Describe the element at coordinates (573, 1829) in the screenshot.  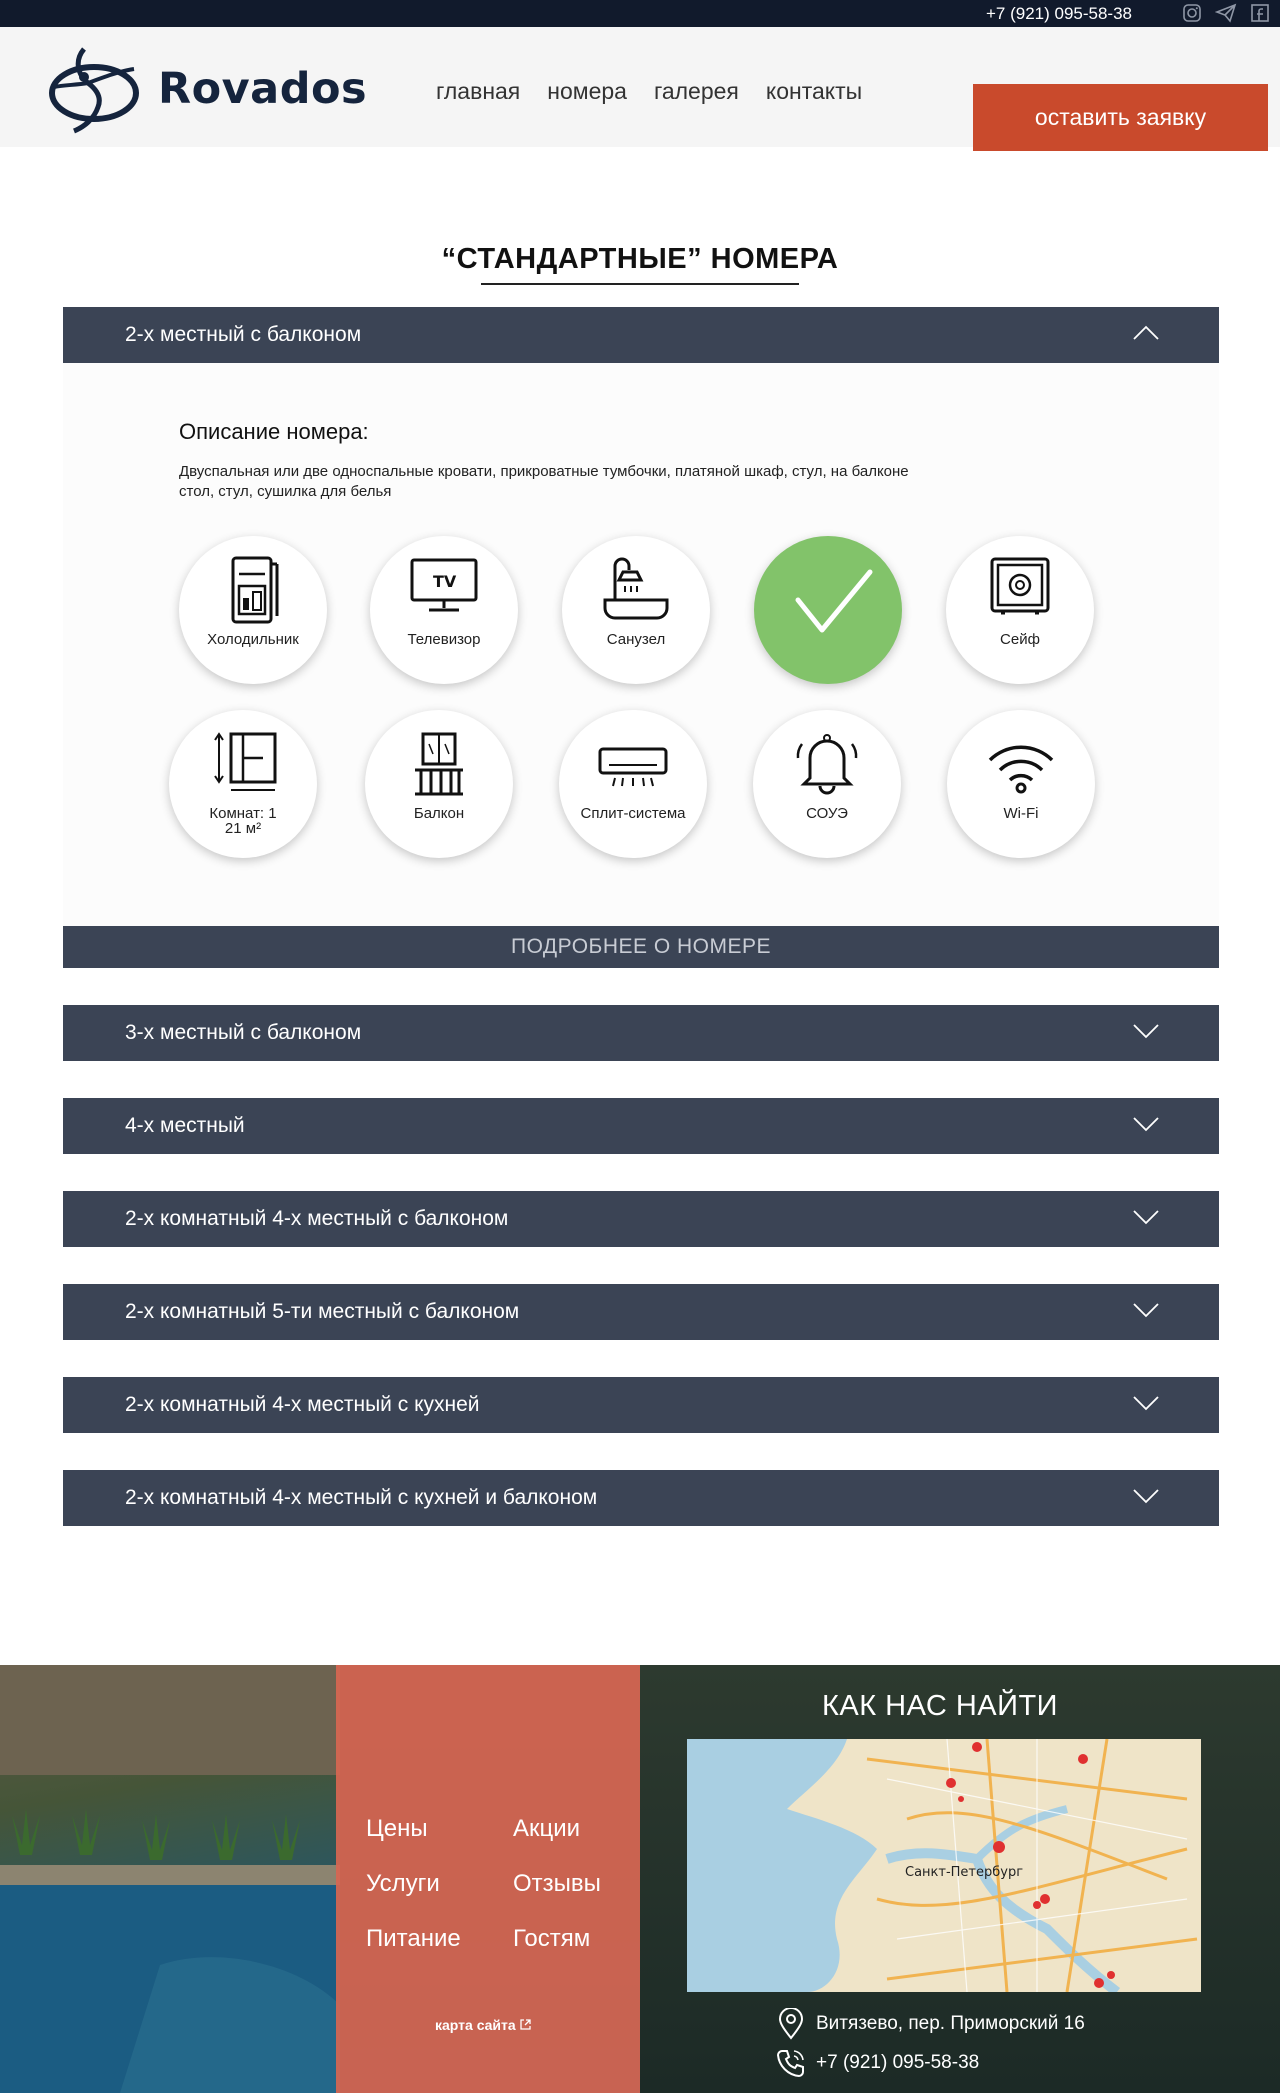
I see `footer-link-promos: Акции` at that location.